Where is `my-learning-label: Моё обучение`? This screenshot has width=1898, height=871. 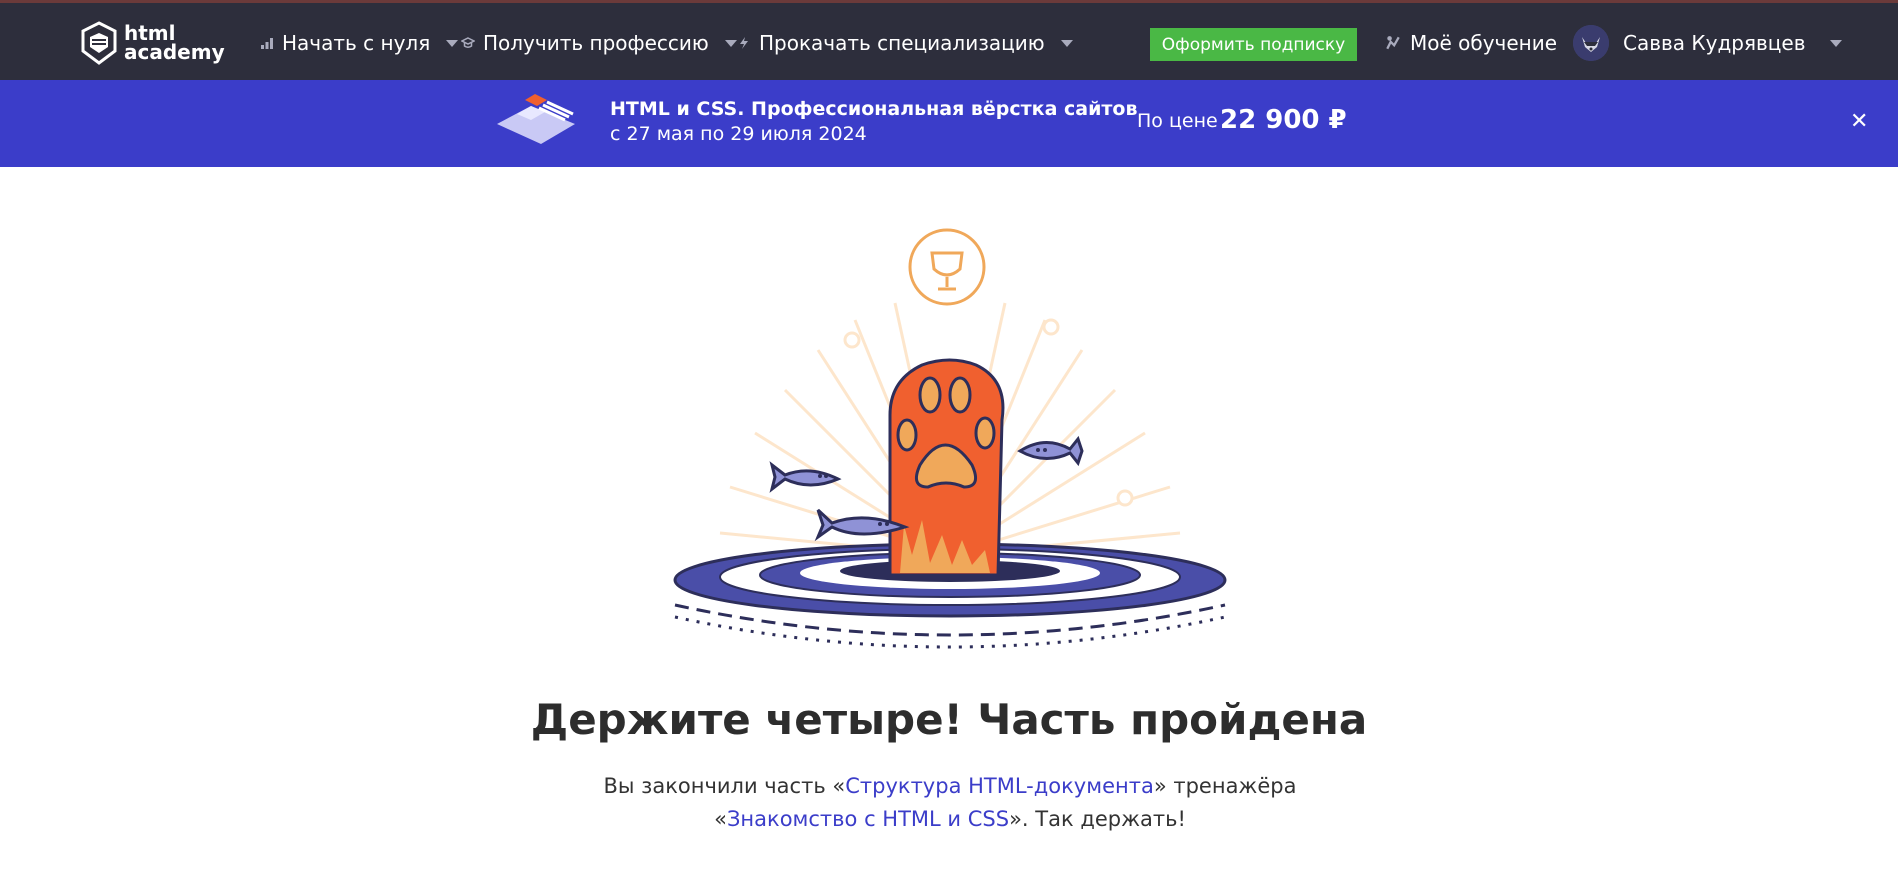
my-learning-label: Моё обучение is located at coordinates (1484, 43).